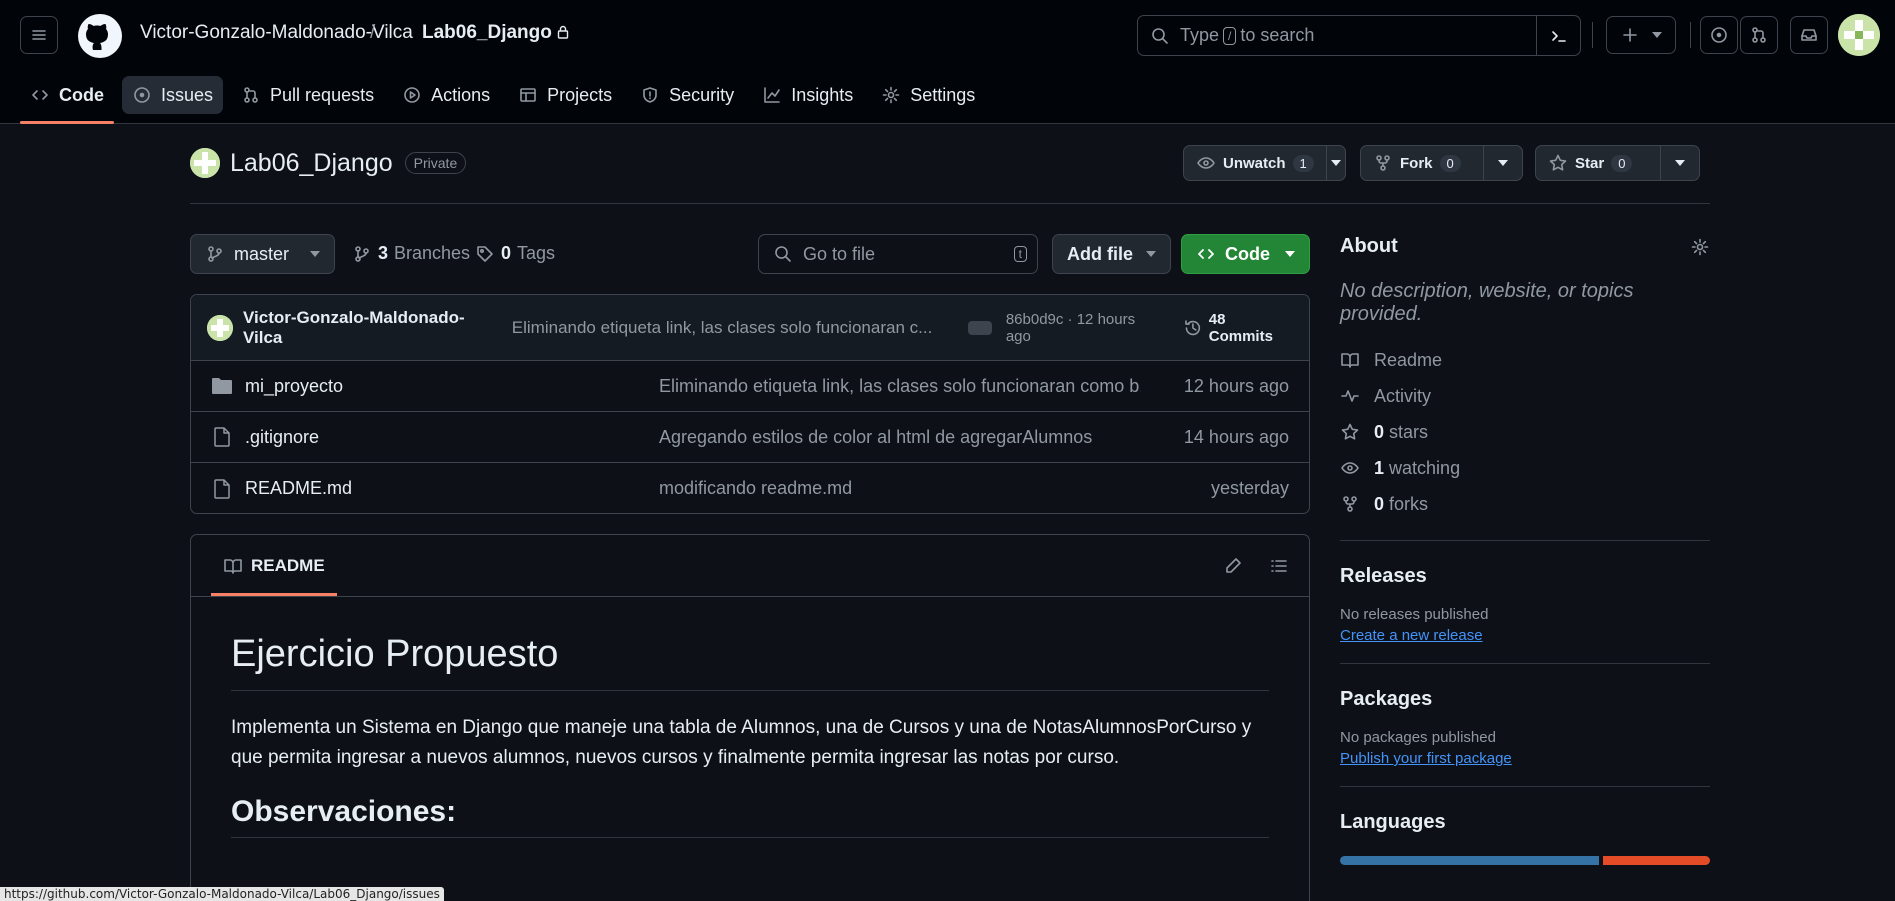 The height and width of the screenshot is (901, 1895). I want to click on title-divider, so click(950, 203).